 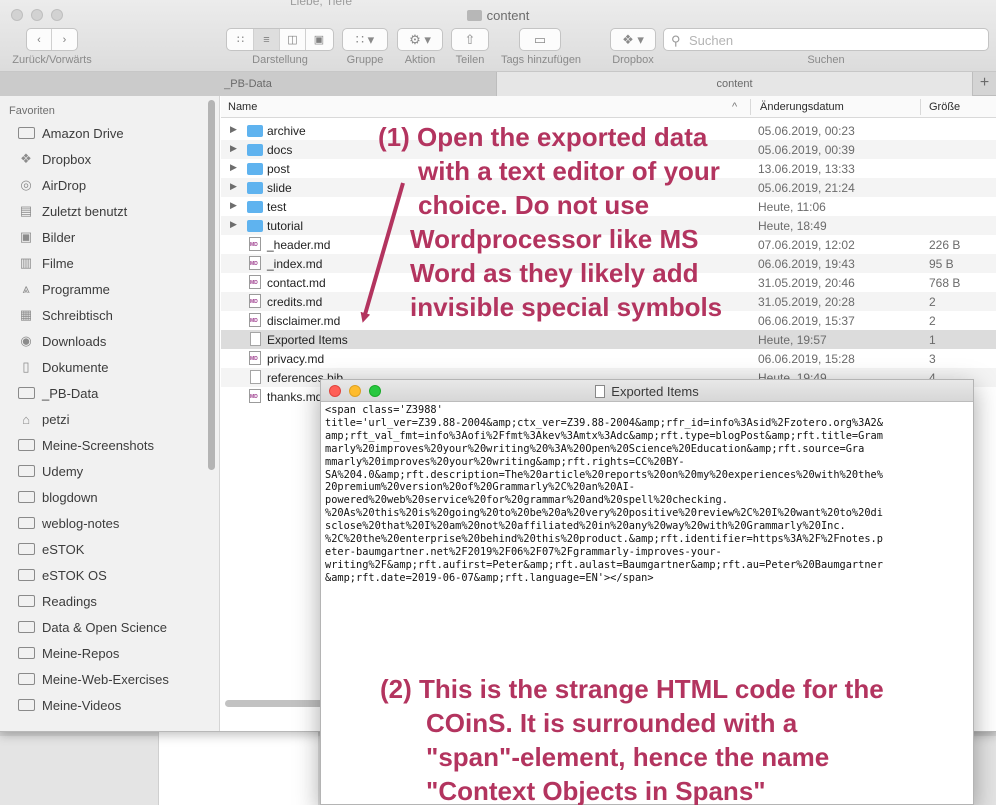 I want to click on annotation-line: "Context Objects in Spans", so click(x=596, y=790).